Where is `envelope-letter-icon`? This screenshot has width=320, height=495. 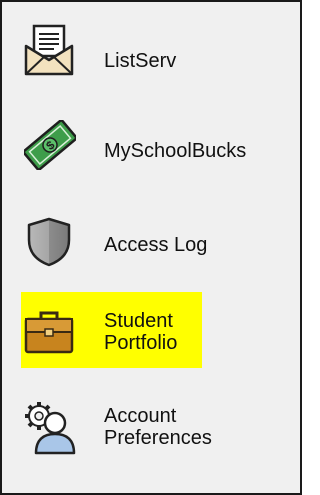
envelope-letter-icon is located at coordinates (49, 50).